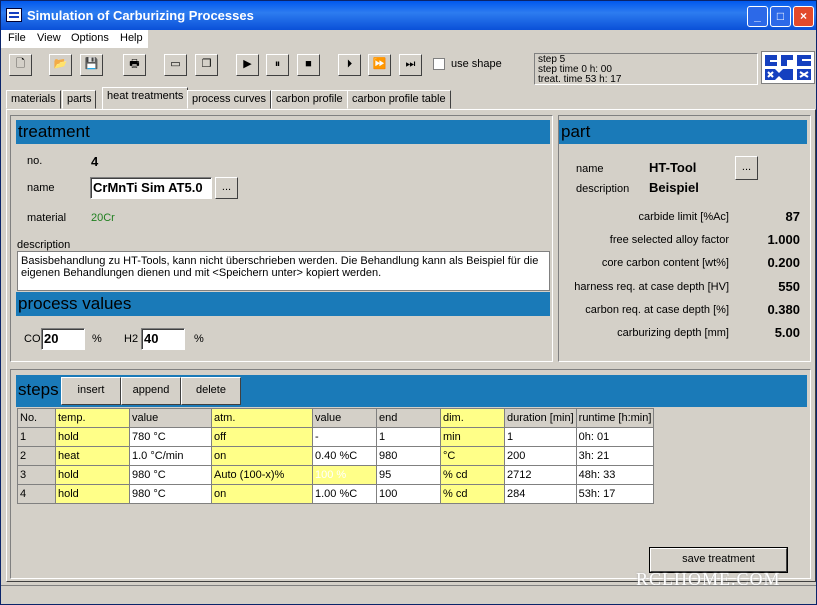  What do you see at coordinates (17, 38) in the screenshot?
I see `menu-file: File` at bounding box center [17, 38].